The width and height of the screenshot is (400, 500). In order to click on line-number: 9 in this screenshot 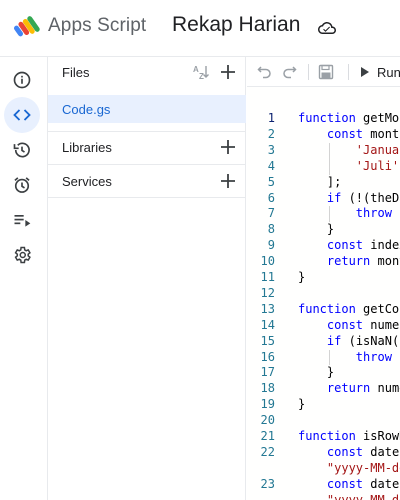, I will do `click(271, 245)`.